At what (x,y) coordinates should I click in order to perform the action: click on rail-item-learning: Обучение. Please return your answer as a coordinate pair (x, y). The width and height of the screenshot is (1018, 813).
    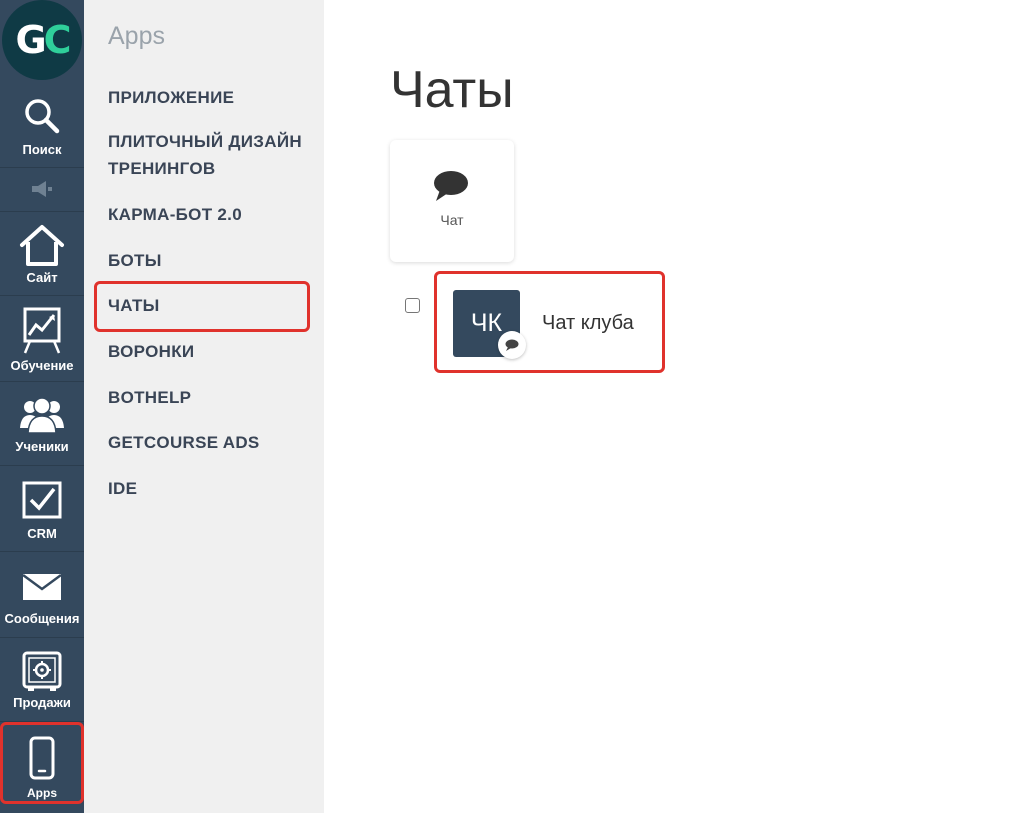
    Looking at the image, I should click on (42, 339).